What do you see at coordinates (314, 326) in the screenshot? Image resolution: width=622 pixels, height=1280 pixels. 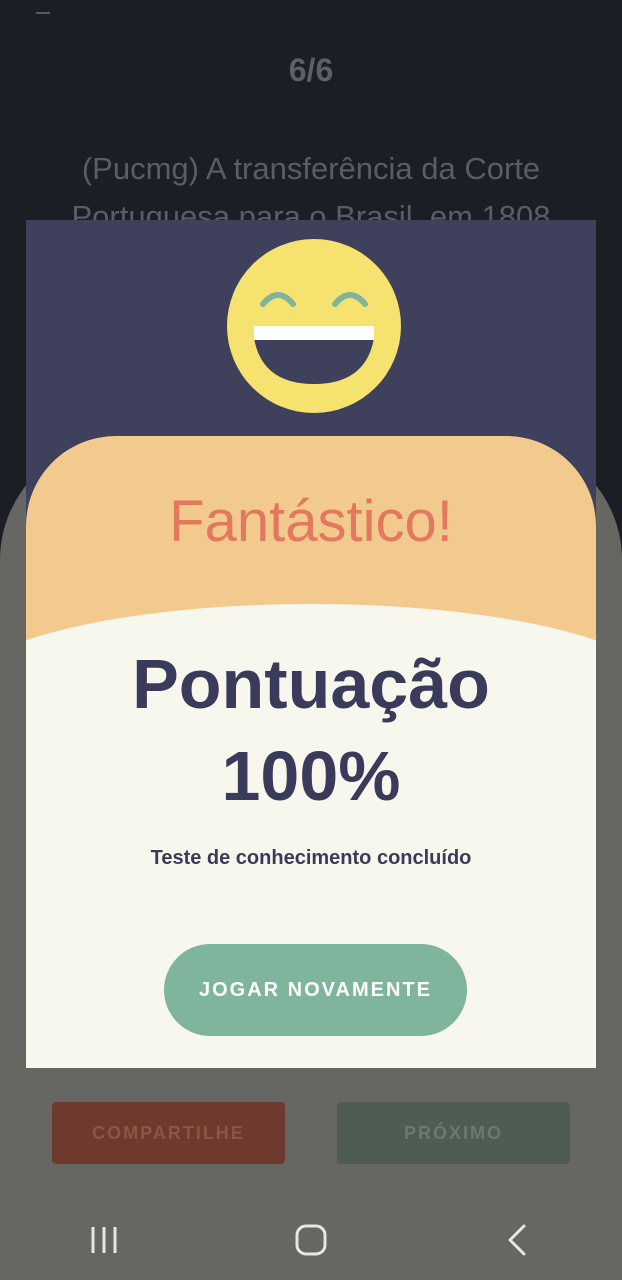 I see `grinning-face-icon` at bounding box center [314, 326].